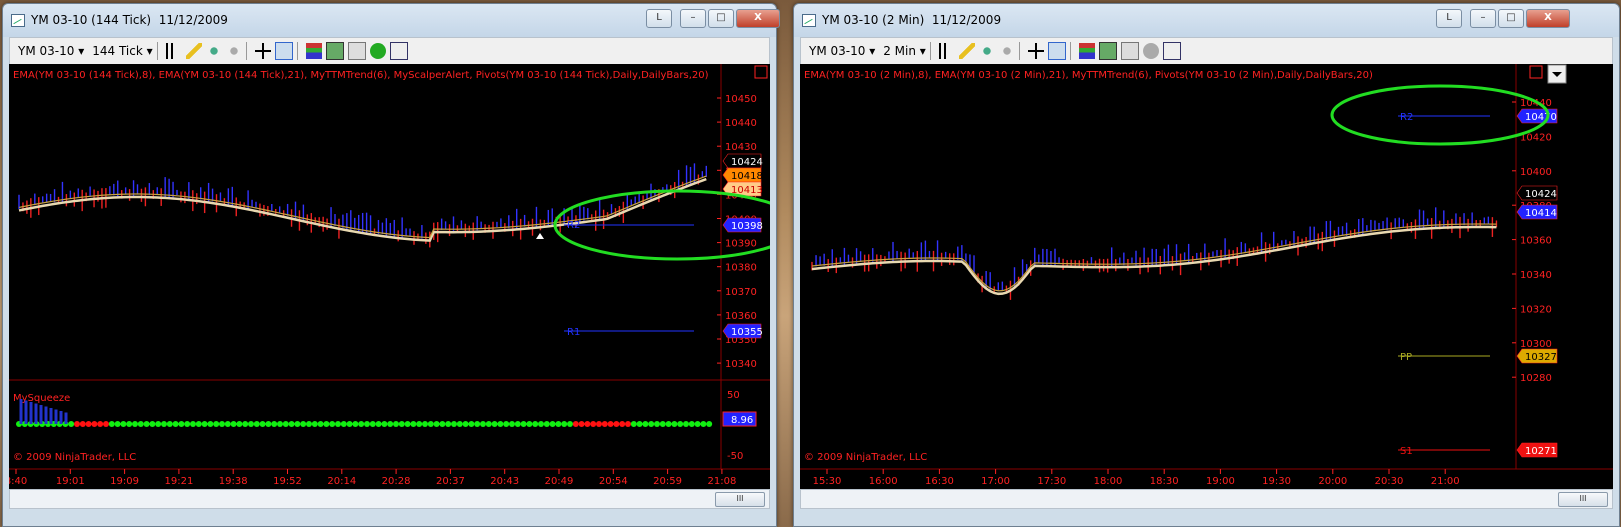 The height and width of the screenshot is (527, 1621). Describe the element at coordinates (883, 481) in the screenshot. I see `time-axis-label: 16:00` at that location.